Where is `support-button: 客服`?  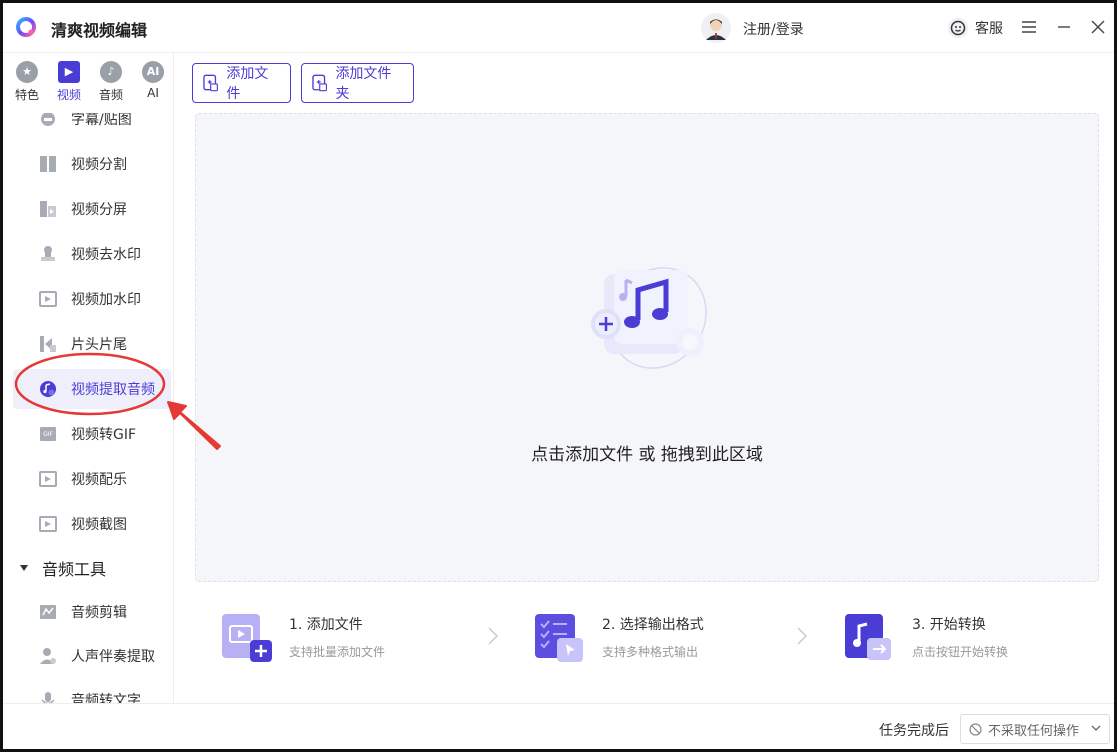
support-button: 客服 is located at coordinates (975, 28).